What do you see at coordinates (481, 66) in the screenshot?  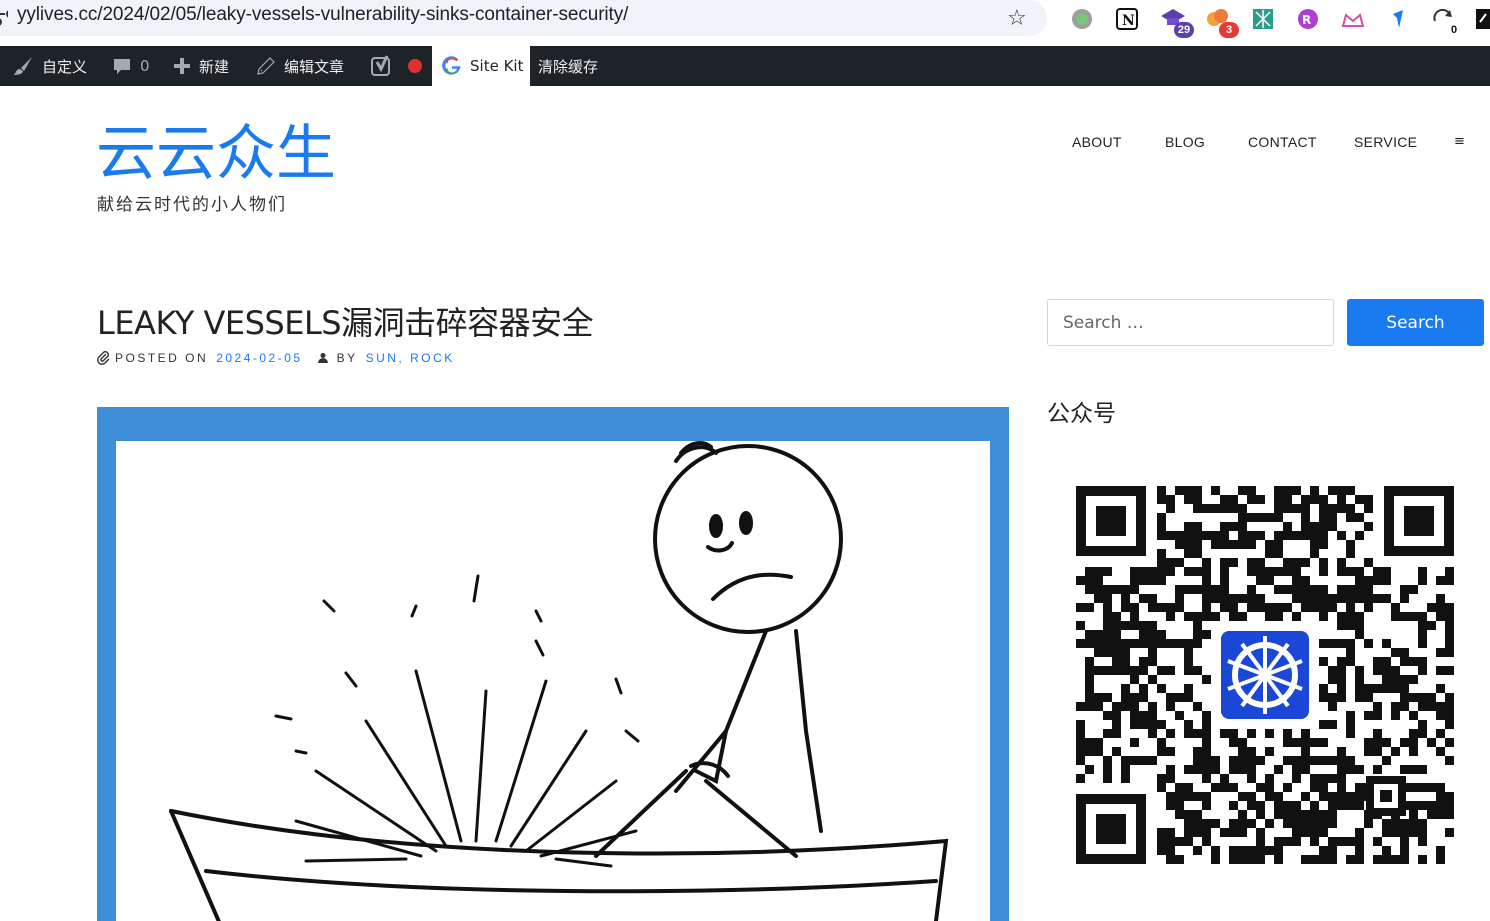 I see `sitekit-menu-item: Site Kit` at bounding box center [481, 66].